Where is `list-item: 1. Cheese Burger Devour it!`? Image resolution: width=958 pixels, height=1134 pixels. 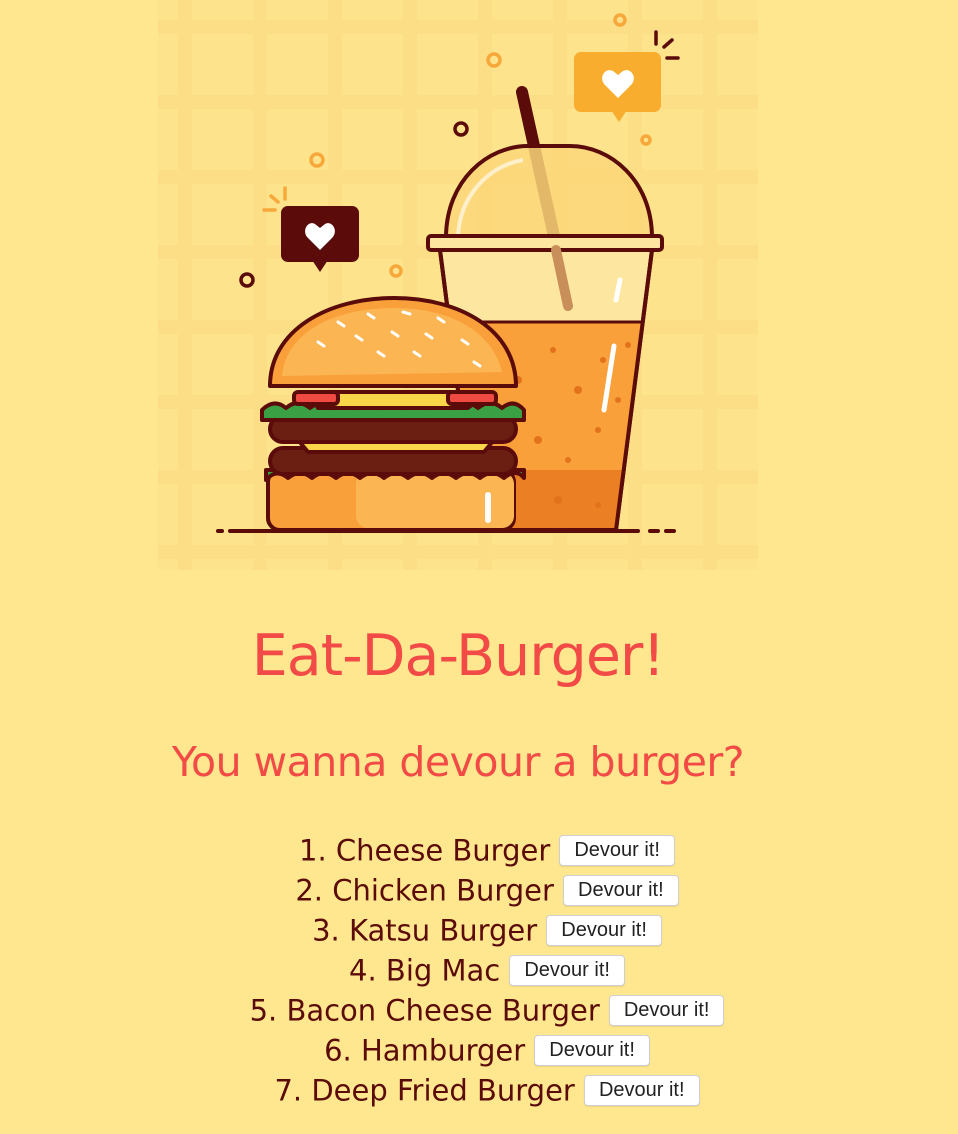
list-item: 1. Cheese Burger Devour it! is located at coordinates (479, 850).